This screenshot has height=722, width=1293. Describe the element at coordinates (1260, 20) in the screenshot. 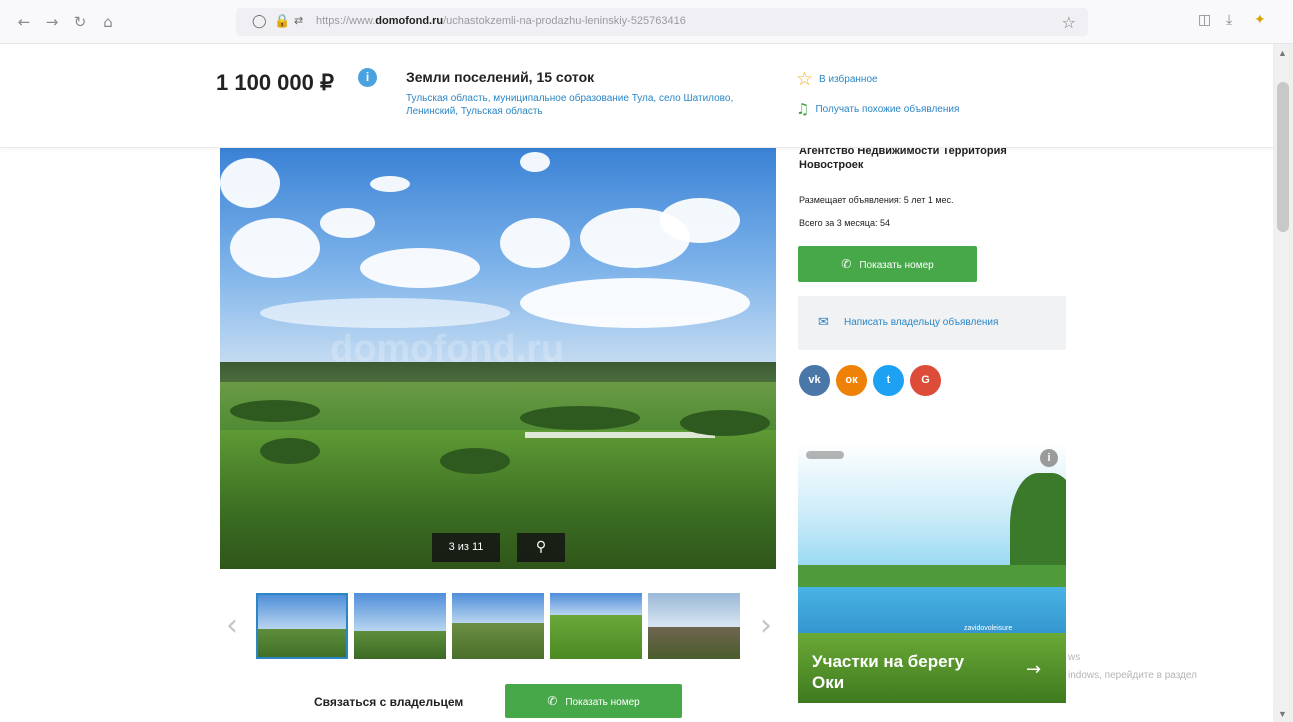

I see `extensions-icon: ✦` at that location.